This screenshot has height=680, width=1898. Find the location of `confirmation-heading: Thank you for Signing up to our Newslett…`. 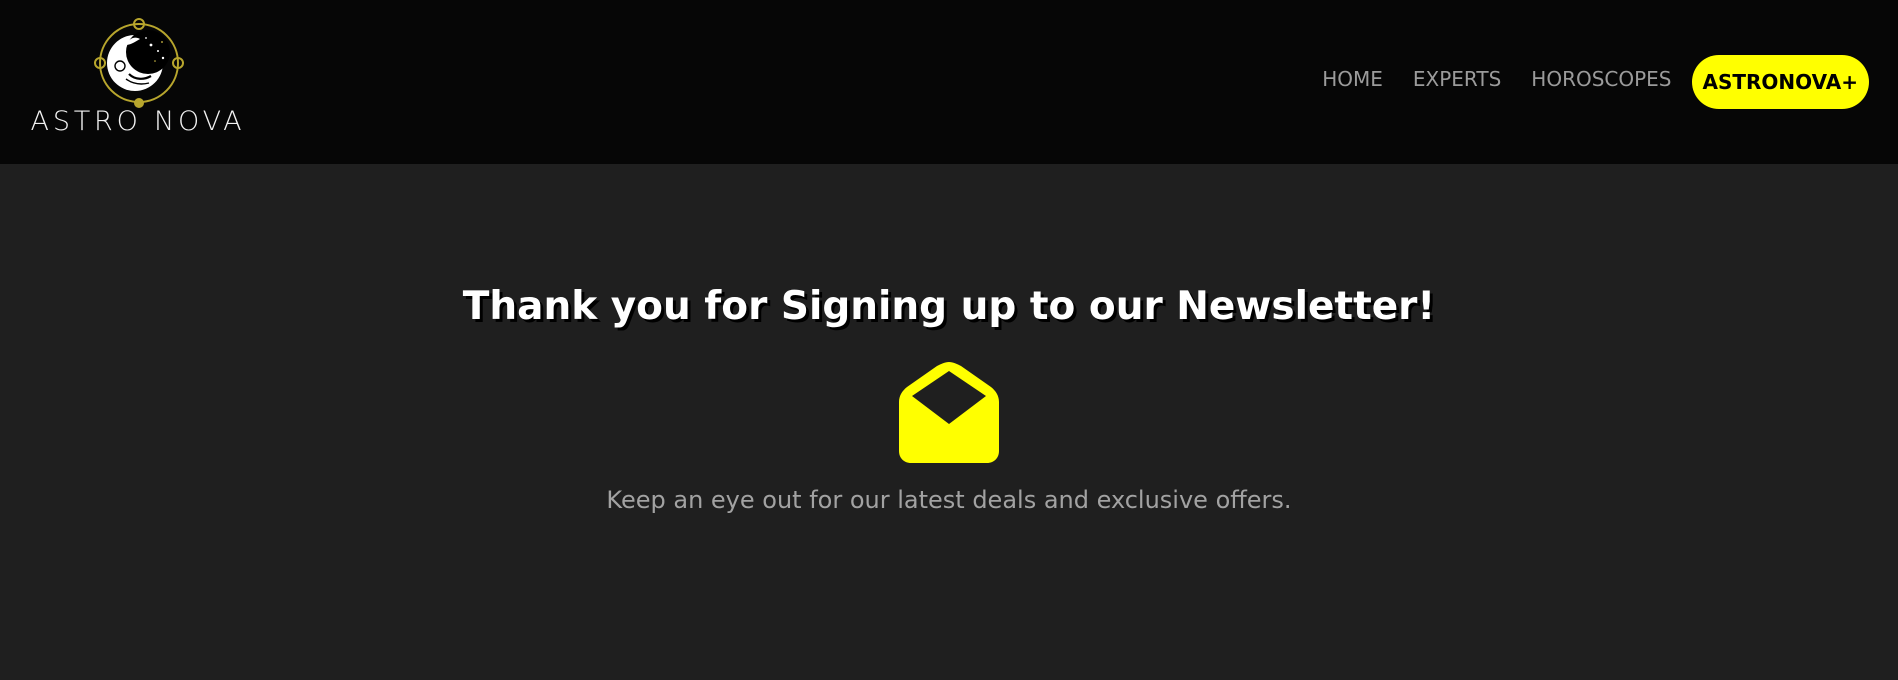

confirmation-heading: Thank you for Signing up to our Newslett… is located at coordinates (949, 306).